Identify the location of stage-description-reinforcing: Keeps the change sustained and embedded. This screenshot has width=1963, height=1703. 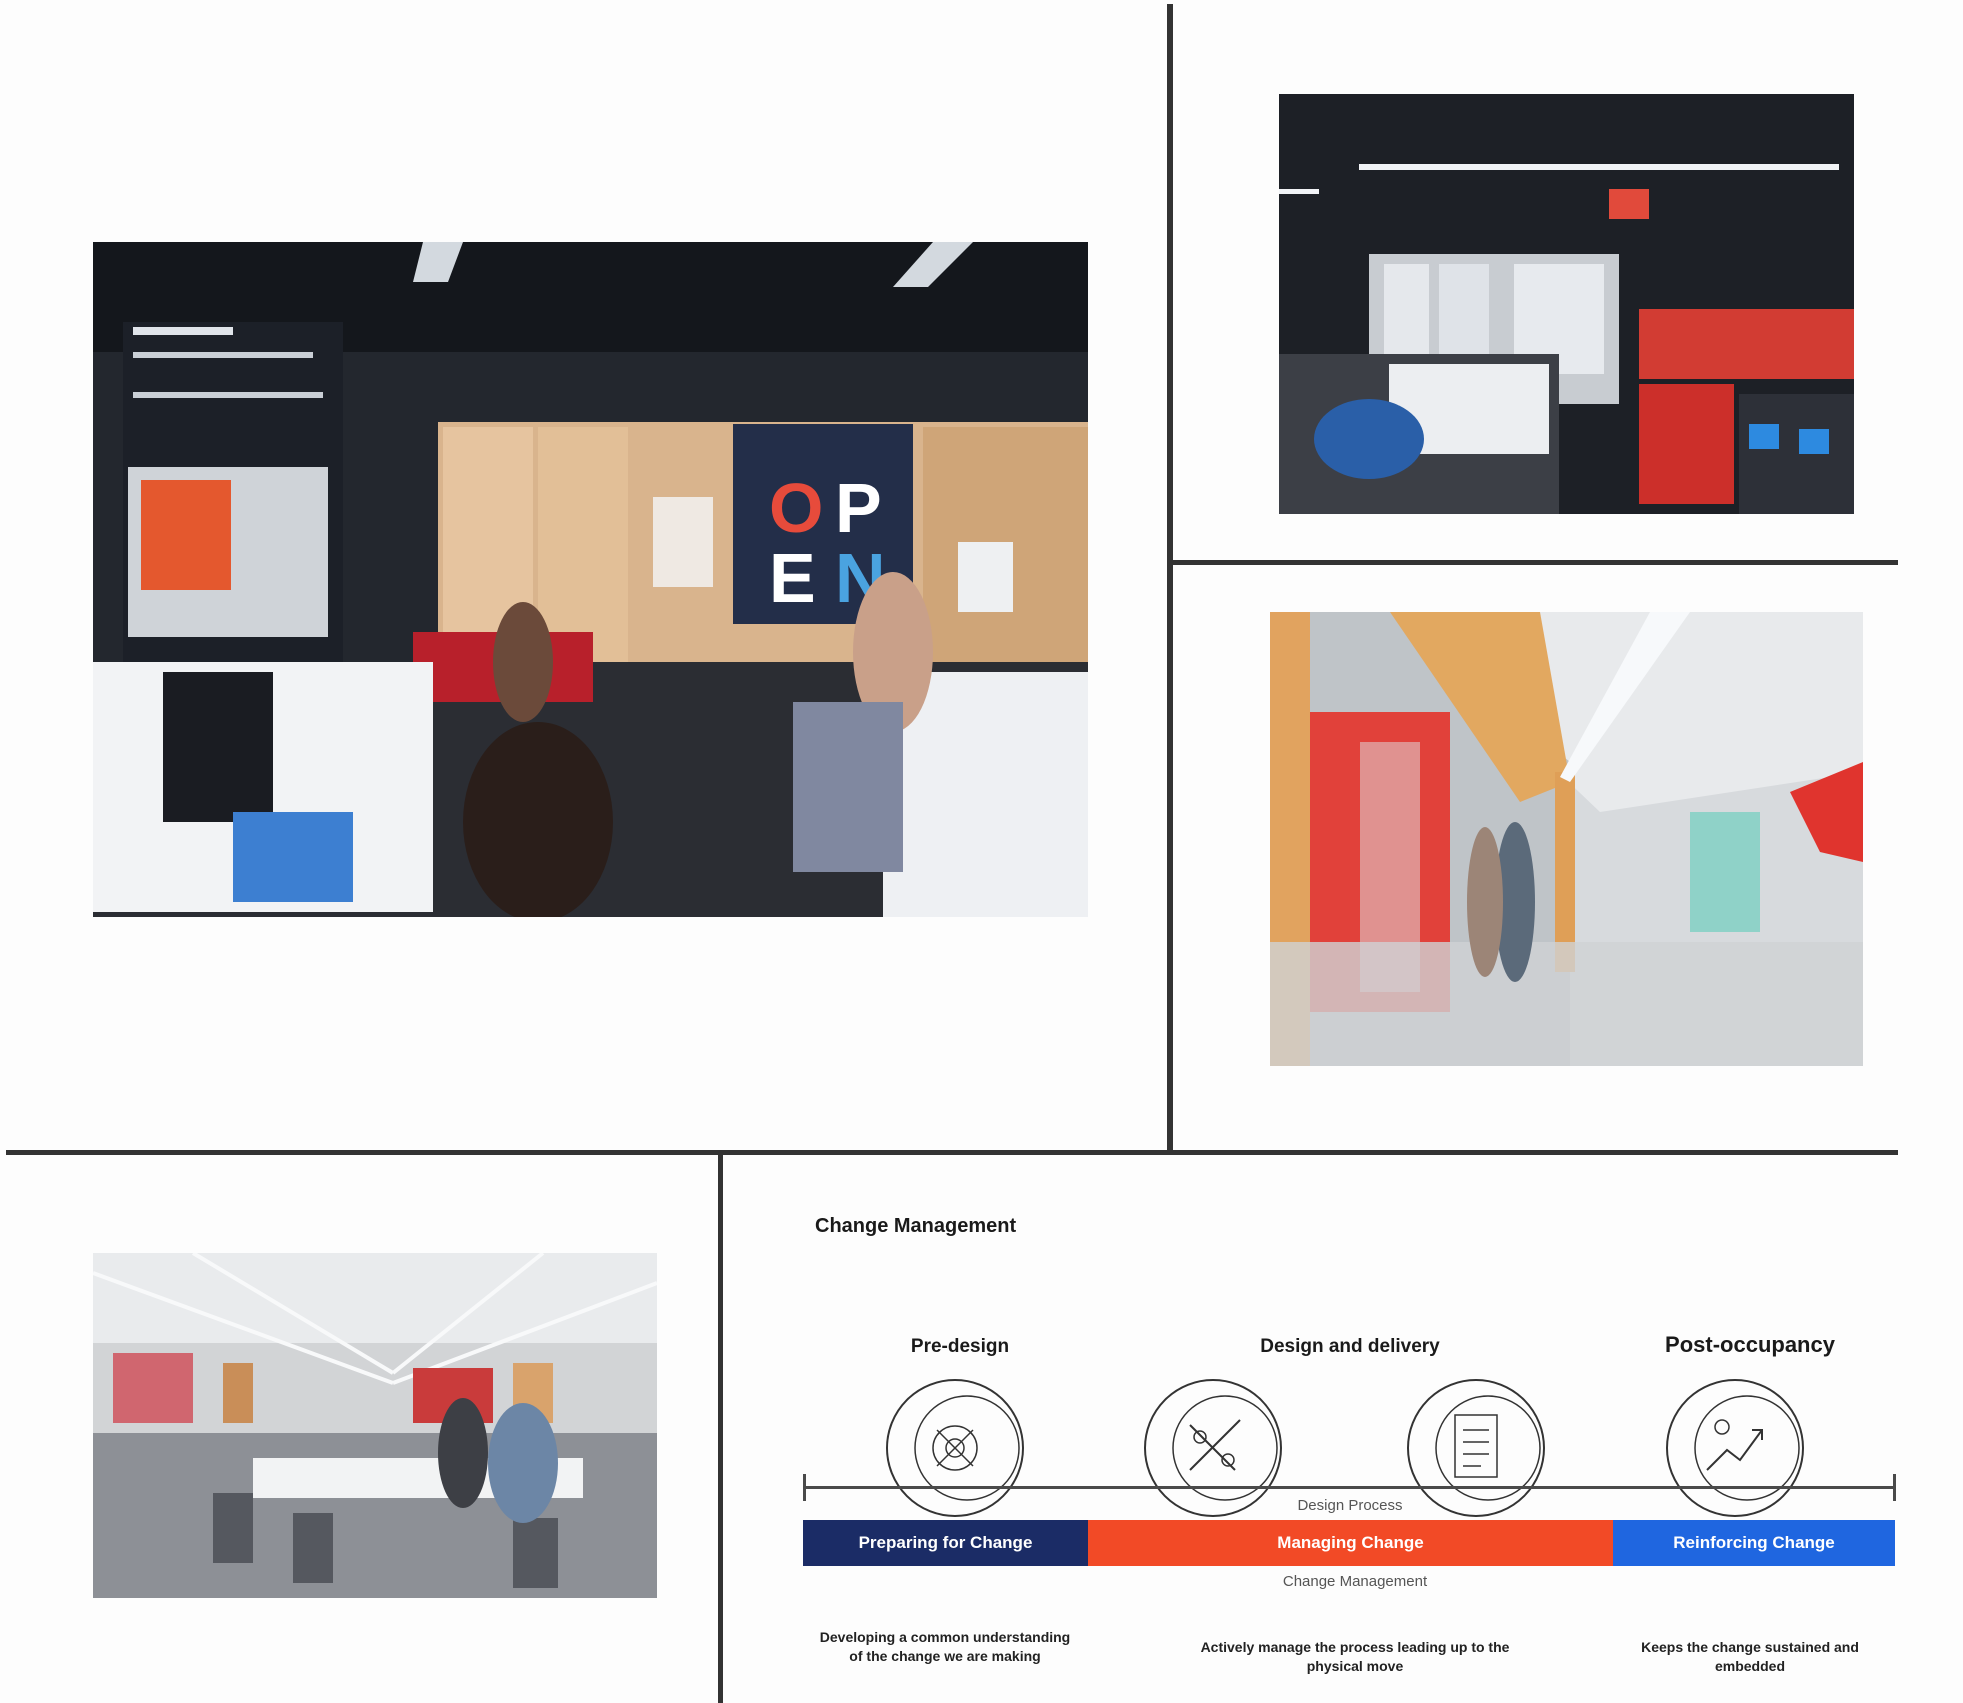
(1750, 1656).